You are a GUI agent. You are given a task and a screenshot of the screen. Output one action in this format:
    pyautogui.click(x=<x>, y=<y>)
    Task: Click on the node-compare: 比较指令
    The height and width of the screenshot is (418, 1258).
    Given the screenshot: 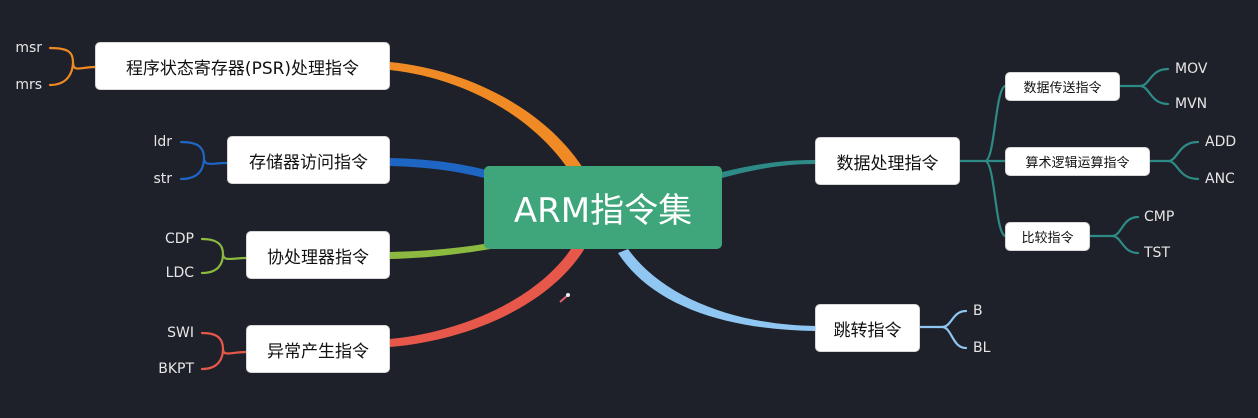 What is the action you would take?
    pyautogui.click(x=1047, y=236)
    